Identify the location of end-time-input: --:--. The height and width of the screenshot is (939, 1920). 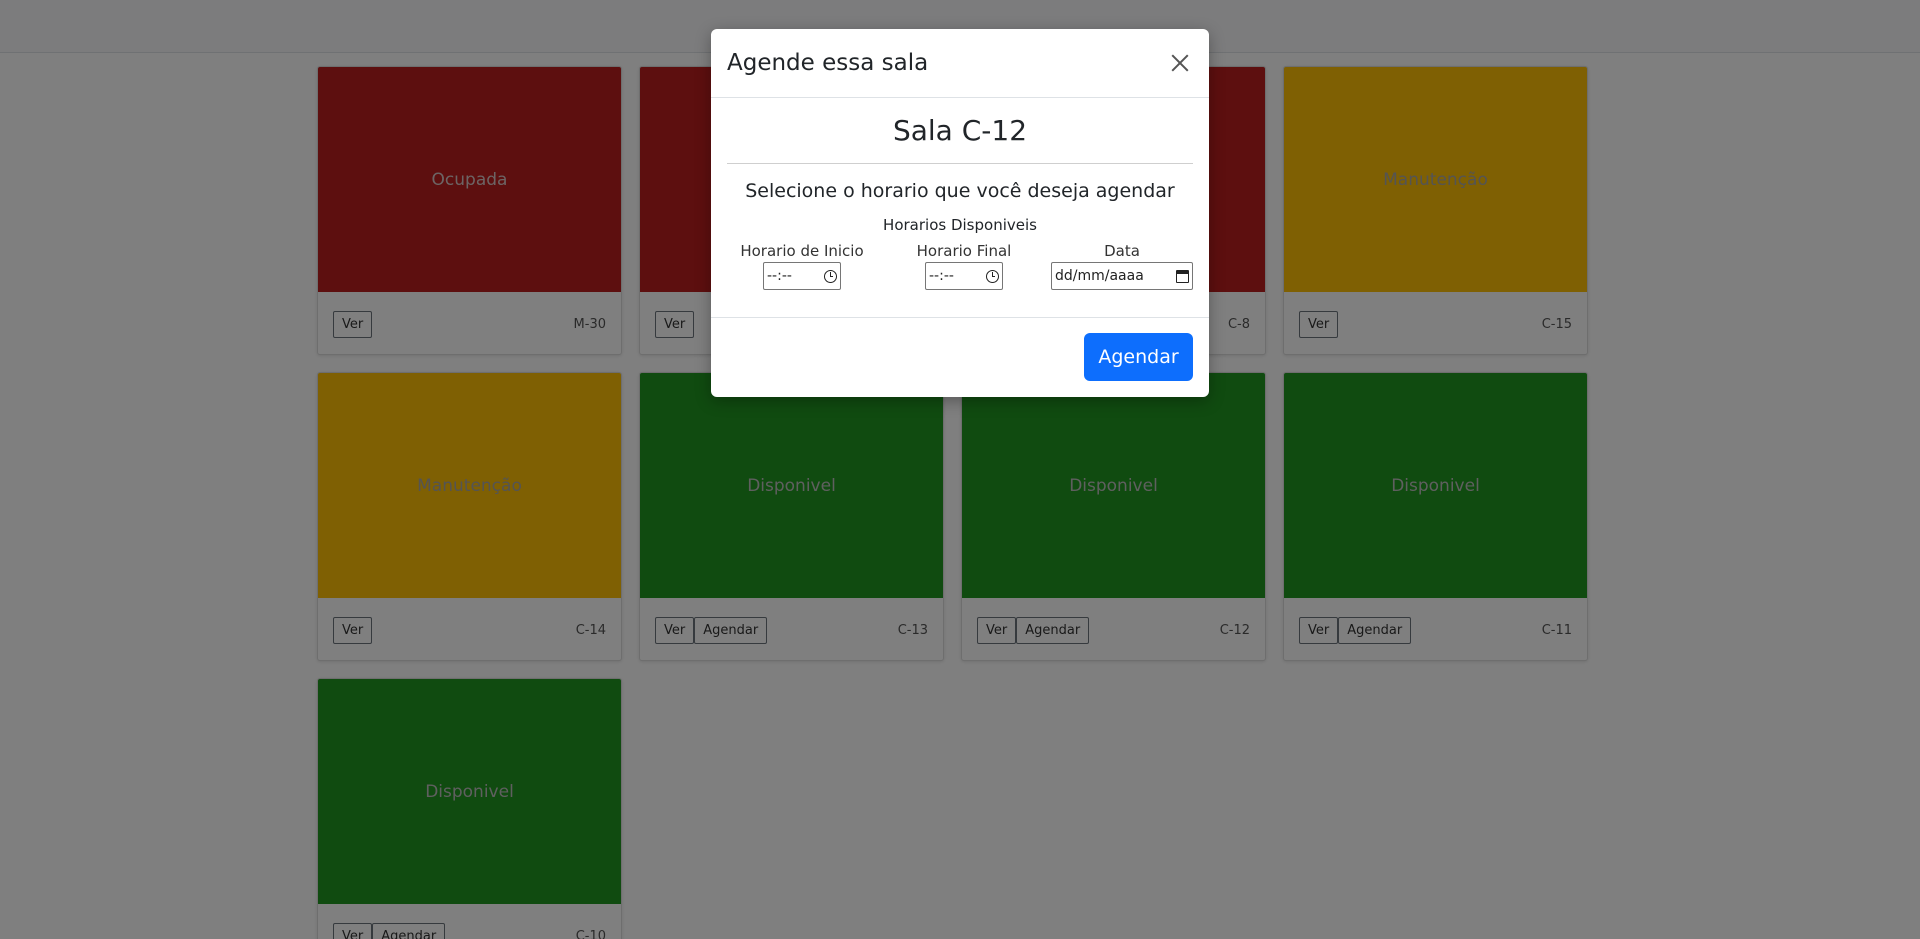
(964, 276).